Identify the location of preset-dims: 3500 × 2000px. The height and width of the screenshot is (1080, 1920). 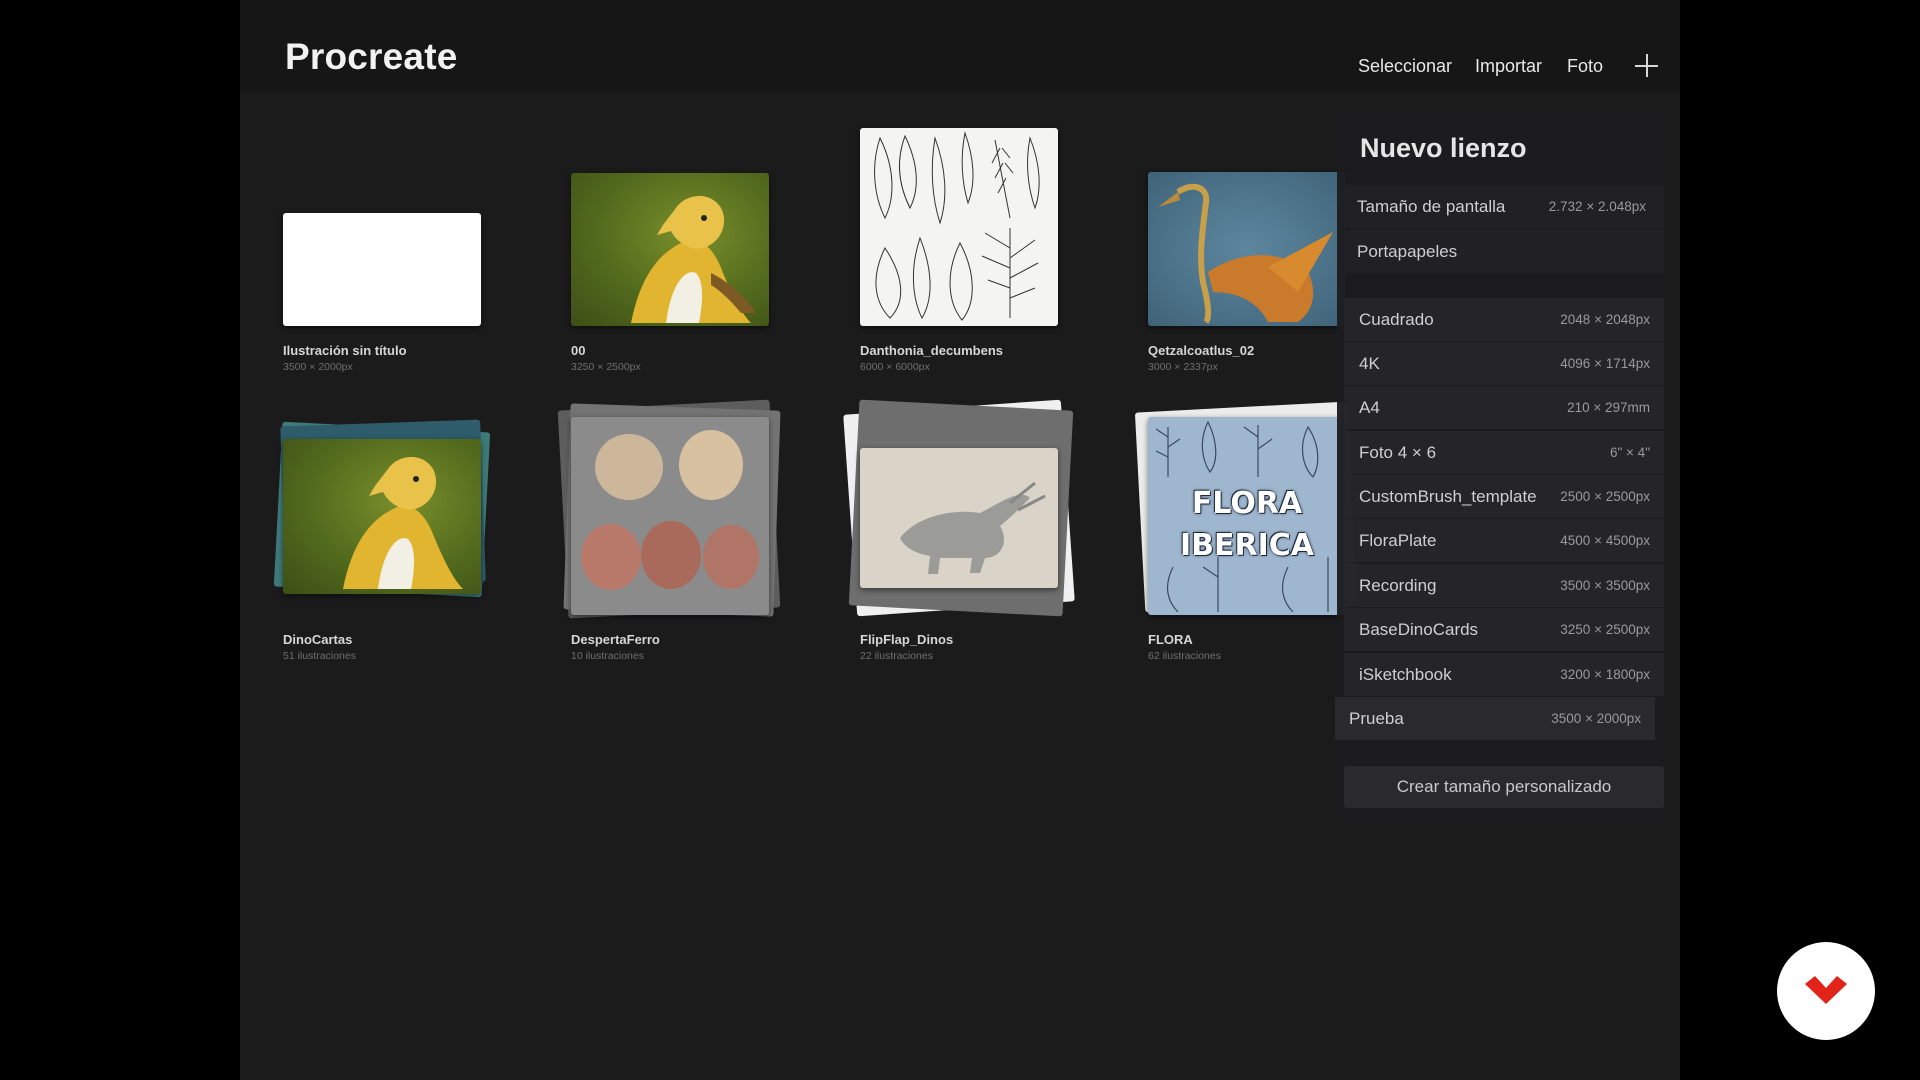
(1596, 718).